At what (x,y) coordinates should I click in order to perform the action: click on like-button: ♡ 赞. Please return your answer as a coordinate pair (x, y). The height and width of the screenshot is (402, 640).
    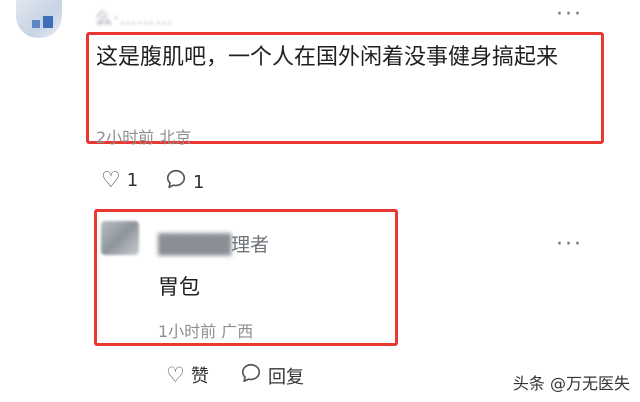
    Looking at the image, I should click on (187, 375).